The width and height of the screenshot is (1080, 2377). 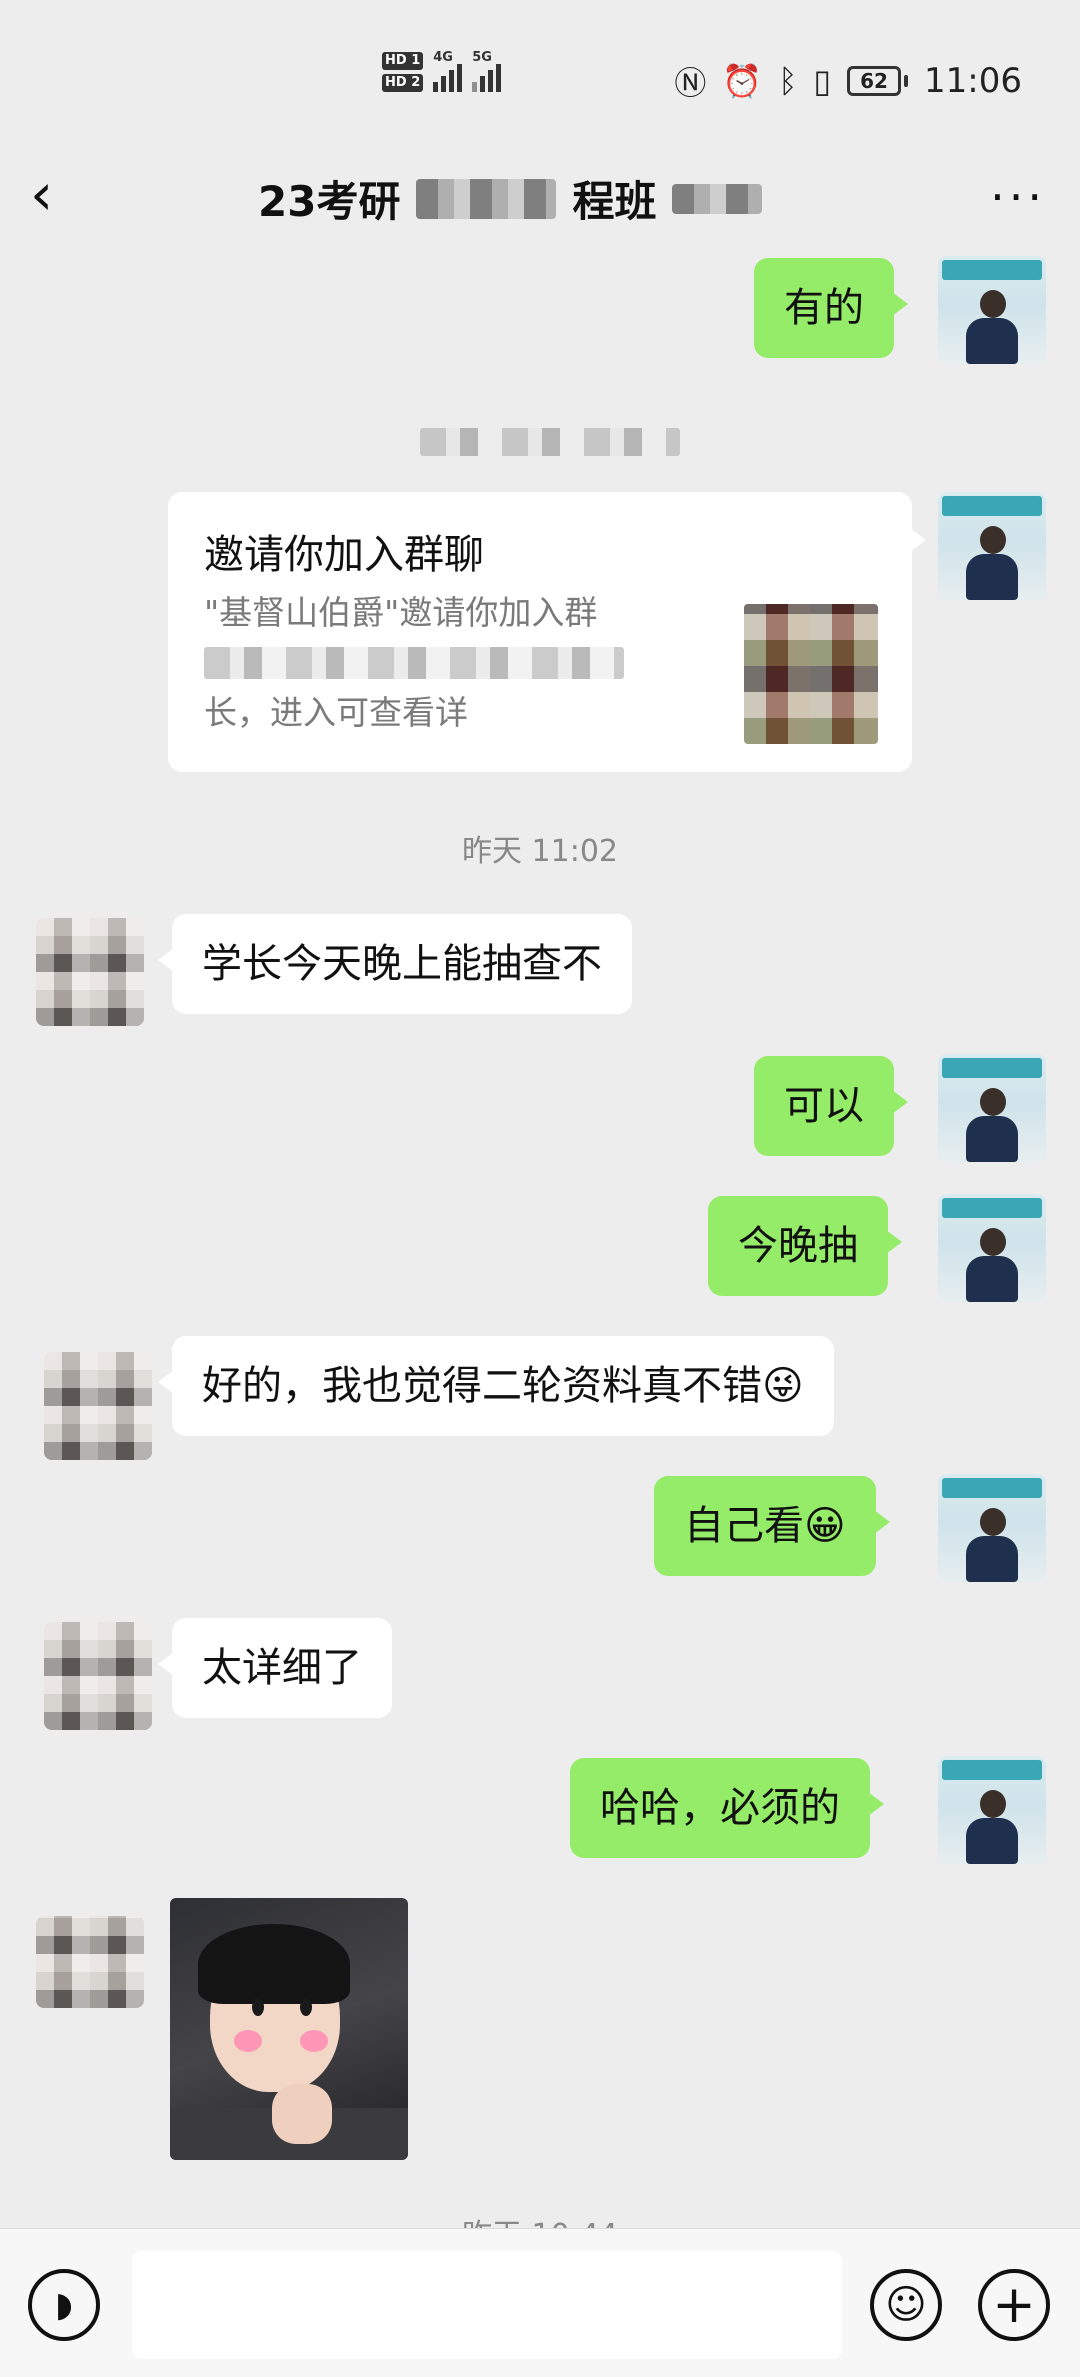 I want to click on message-text: 学长今天晚上能抽查不, so click(x=402, y=964).